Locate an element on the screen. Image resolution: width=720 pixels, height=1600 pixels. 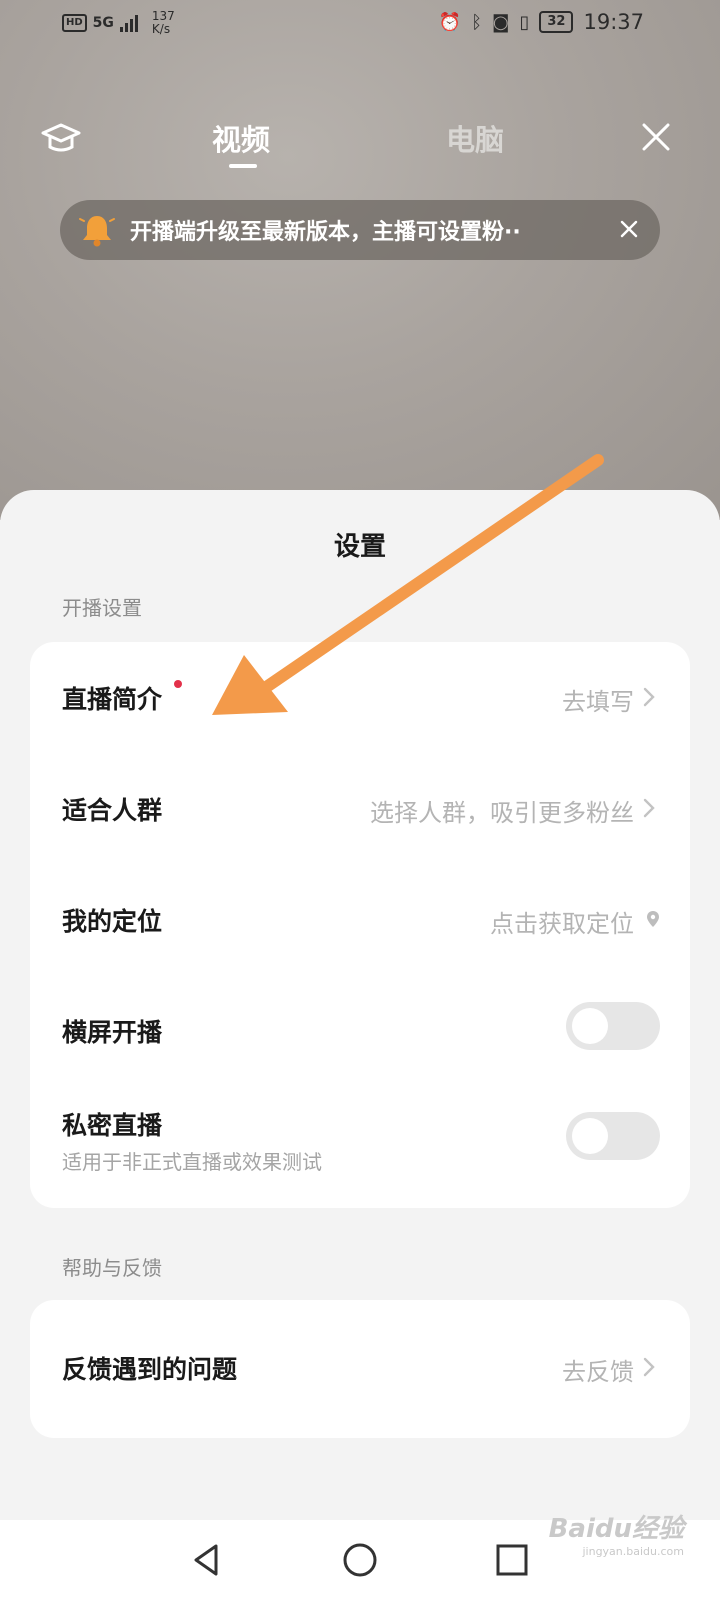
row-label: 直播简介 is located at coordinates (112, 699).